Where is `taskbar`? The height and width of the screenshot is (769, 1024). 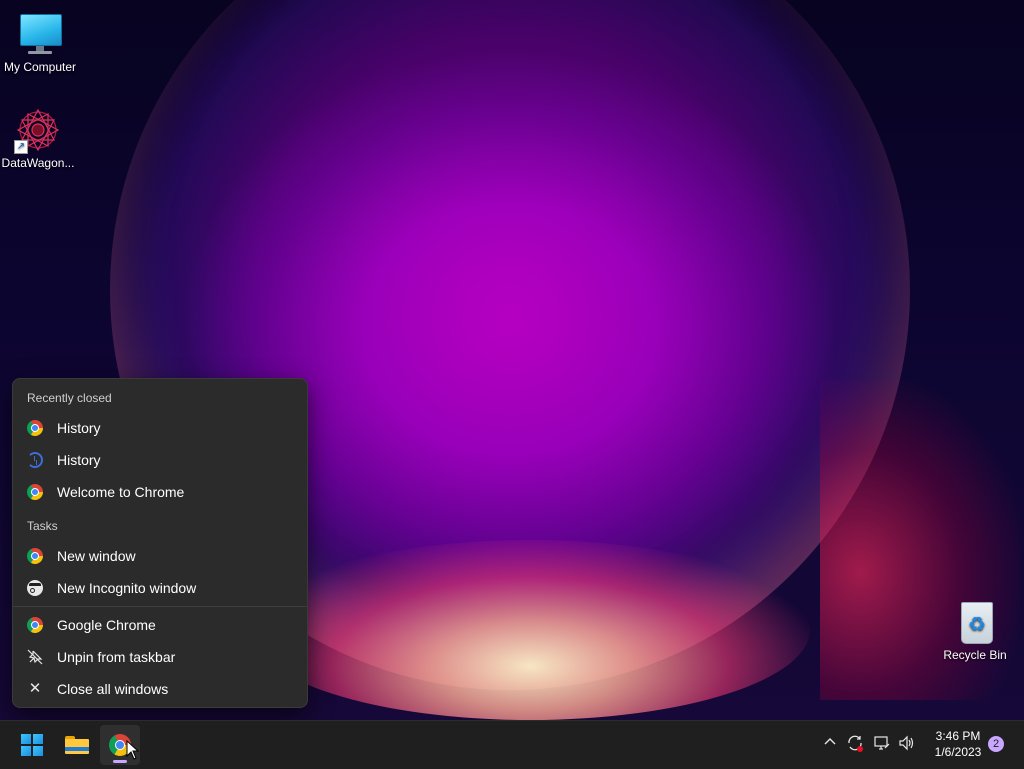
taskbar is located at coordinates (512, 744).